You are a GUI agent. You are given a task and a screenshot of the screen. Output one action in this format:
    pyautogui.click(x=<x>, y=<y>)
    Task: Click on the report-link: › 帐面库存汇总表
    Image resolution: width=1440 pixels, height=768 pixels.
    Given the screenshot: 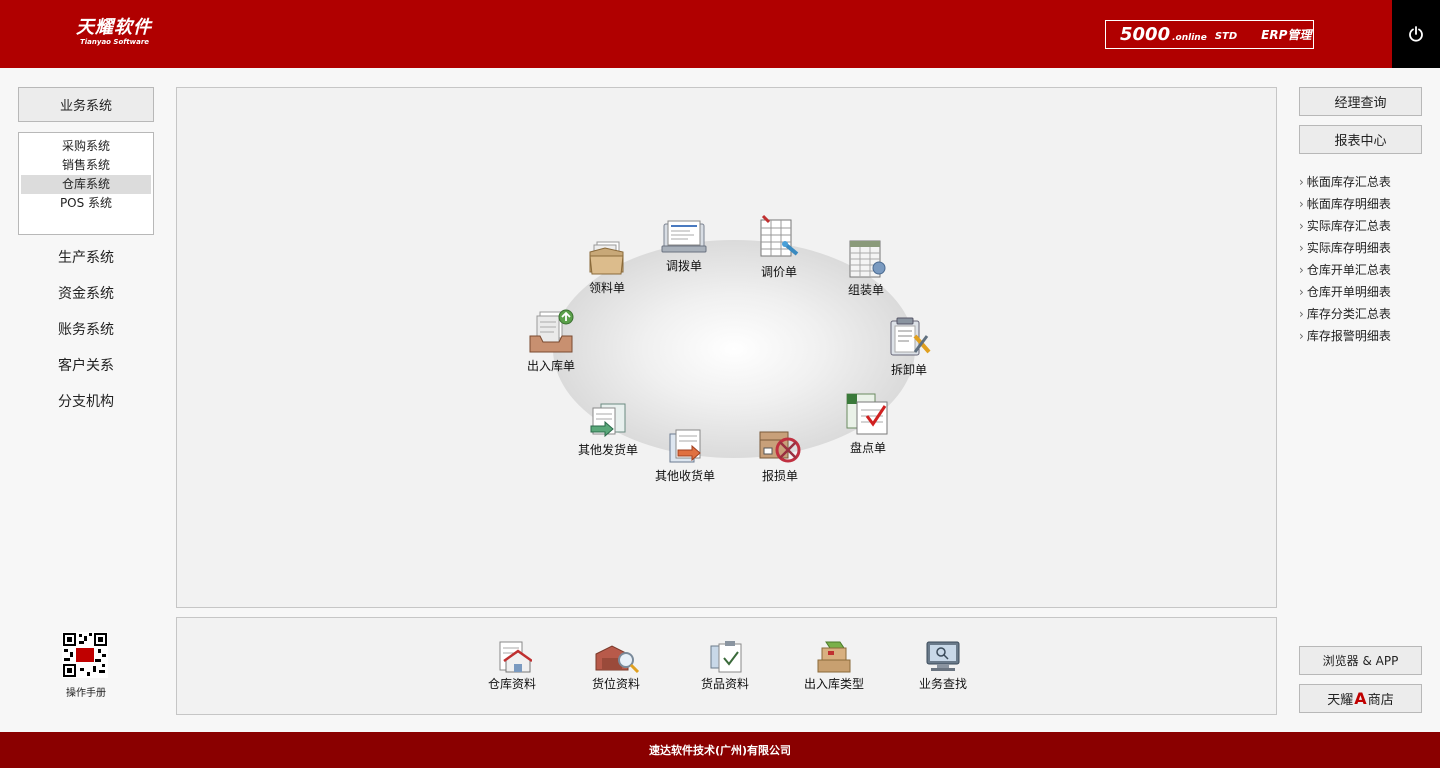 What is the action you would take?
    pyautogui.click(x=1345, y=181)
    